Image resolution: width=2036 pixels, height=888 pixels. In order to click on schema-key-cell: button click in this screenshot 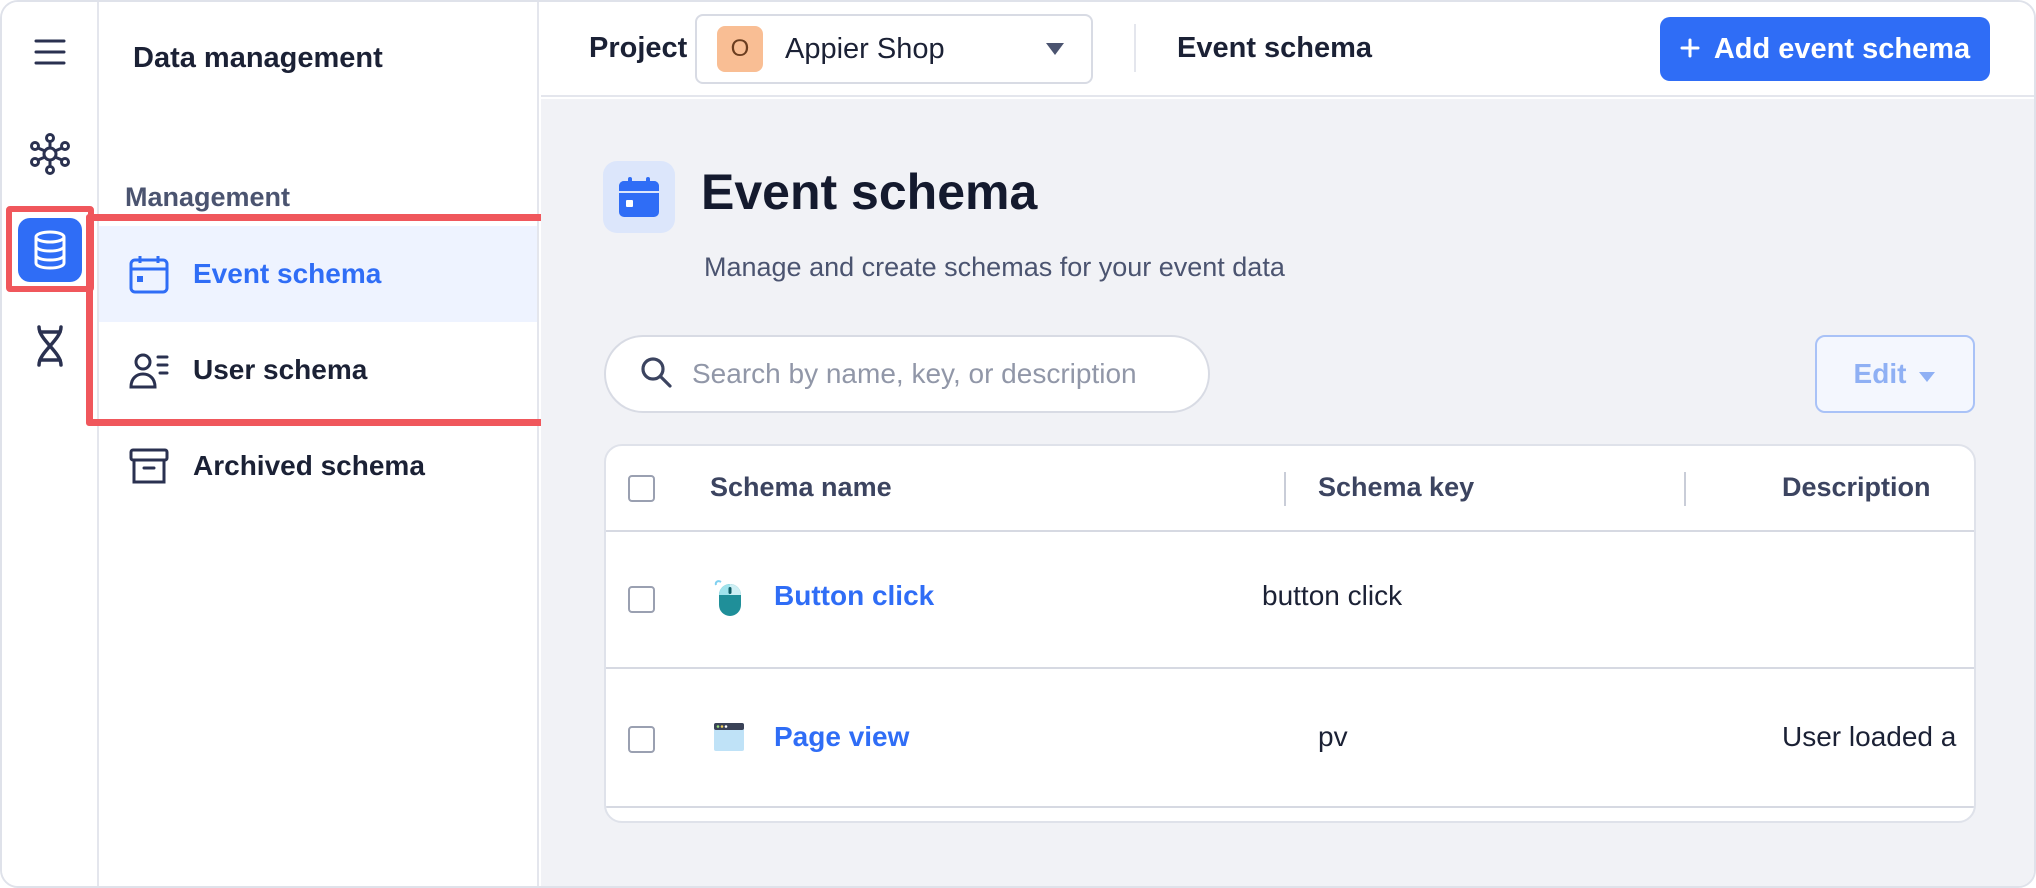, I will do `click(1332, 595)`.